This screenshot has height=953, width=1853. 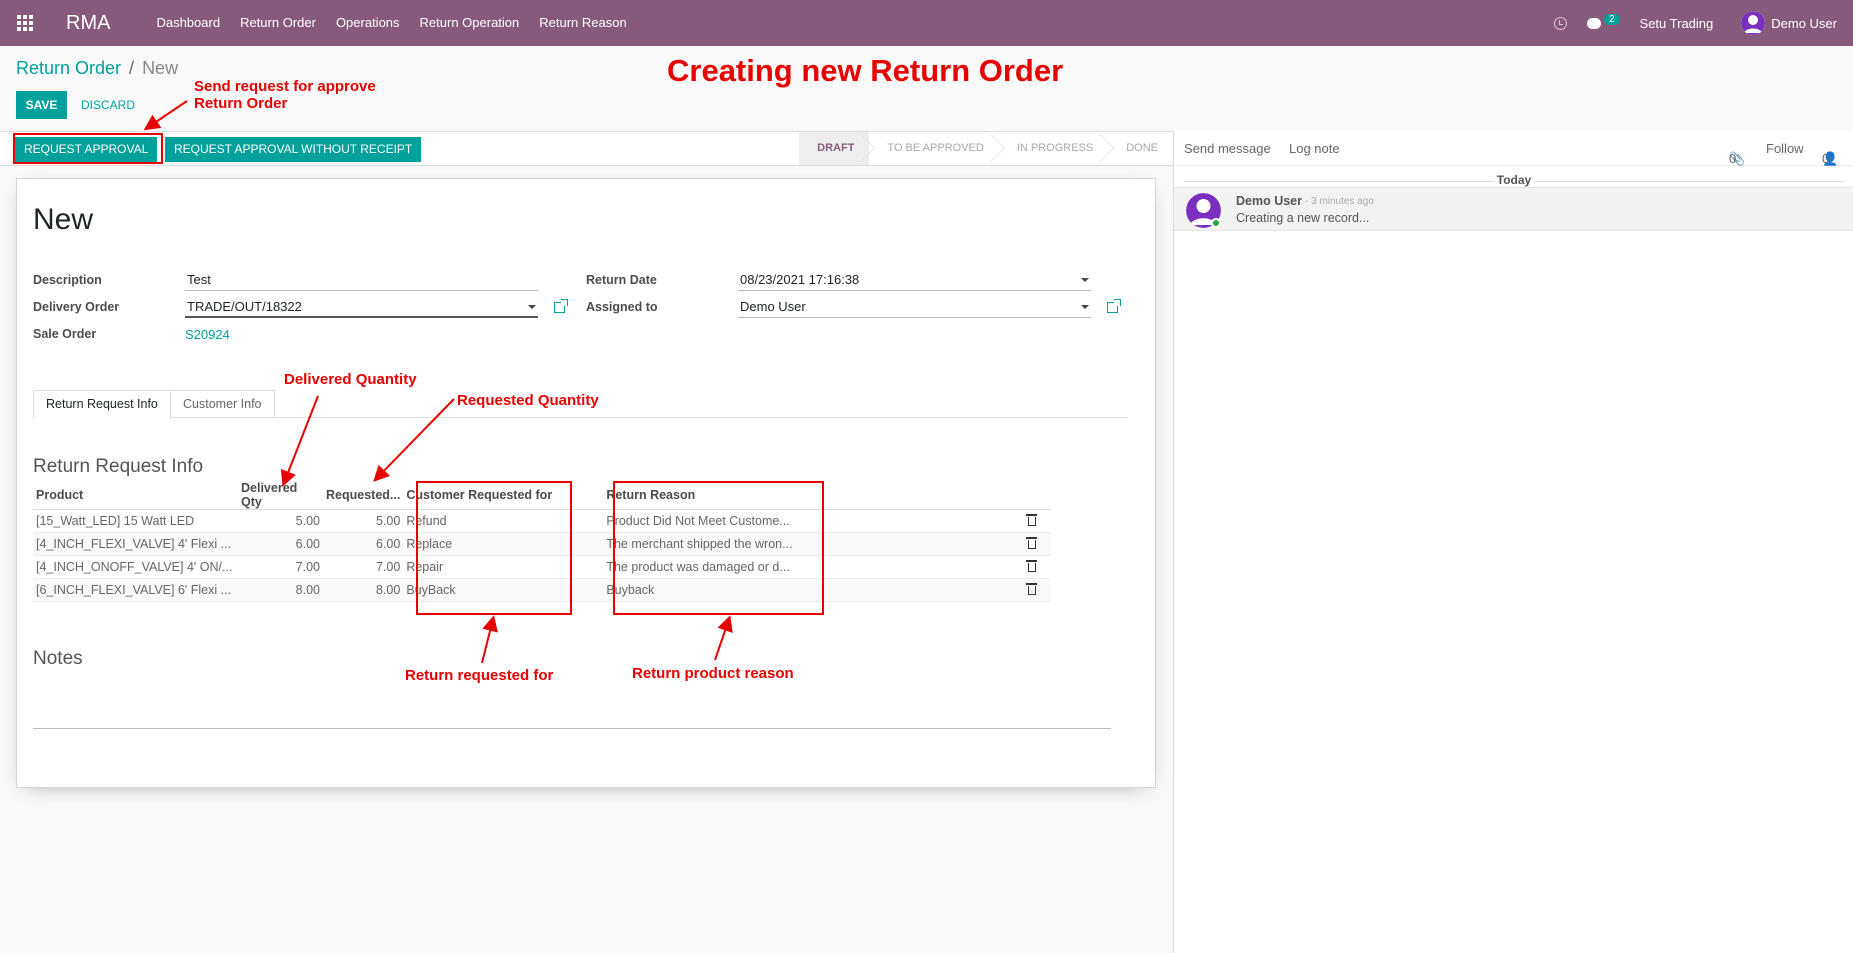 I want to click on tab-return-request-info: Return Request Info, so click(x=102, y=404).